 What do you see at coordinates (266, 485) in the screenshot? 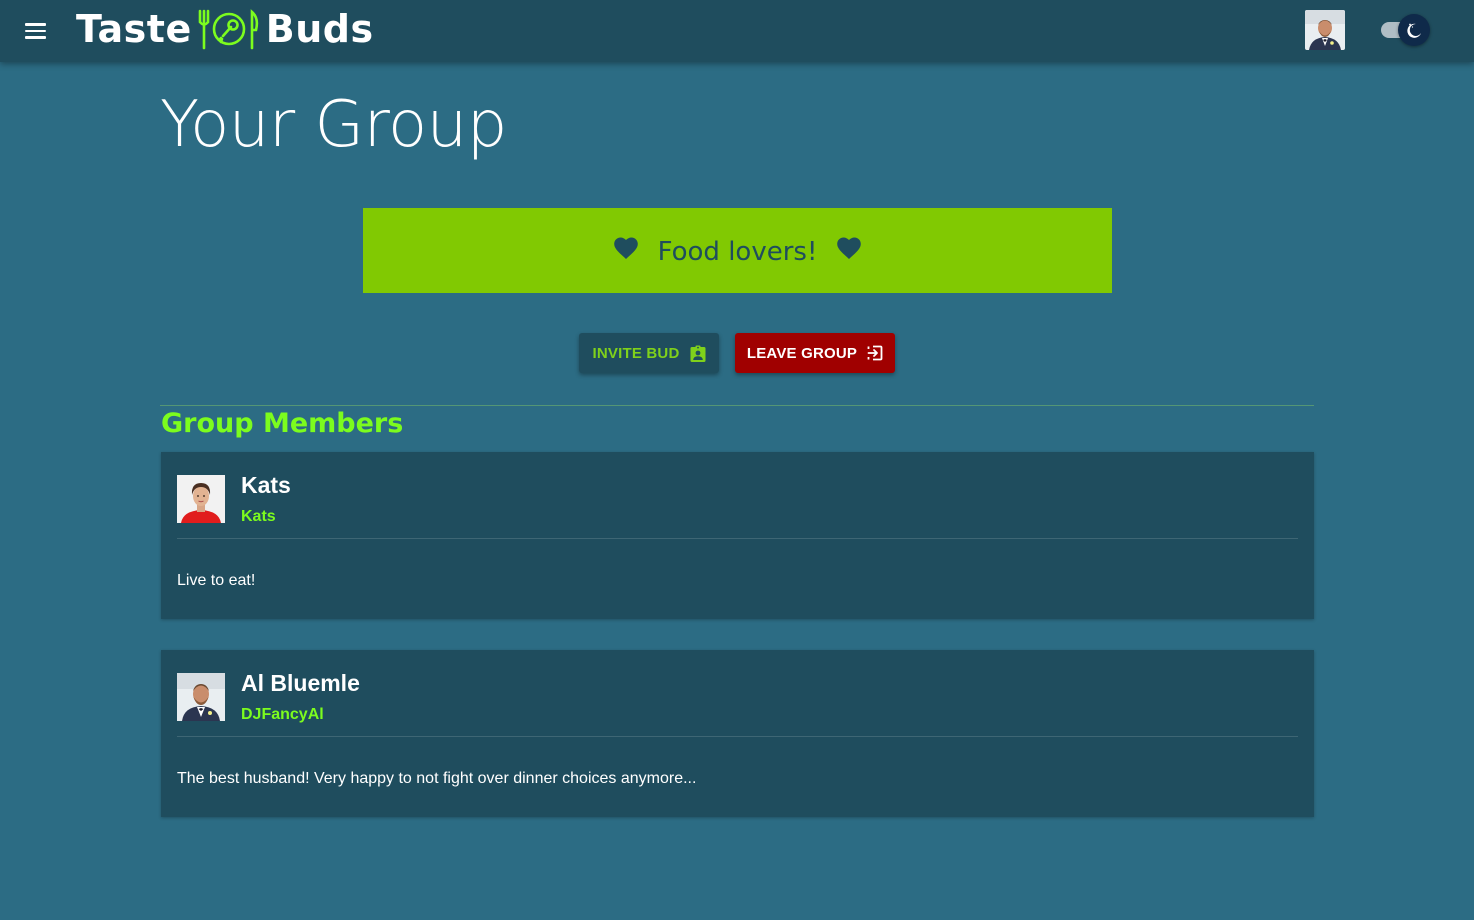
I see `member-name: Kats` at bounding box center [266, 485].